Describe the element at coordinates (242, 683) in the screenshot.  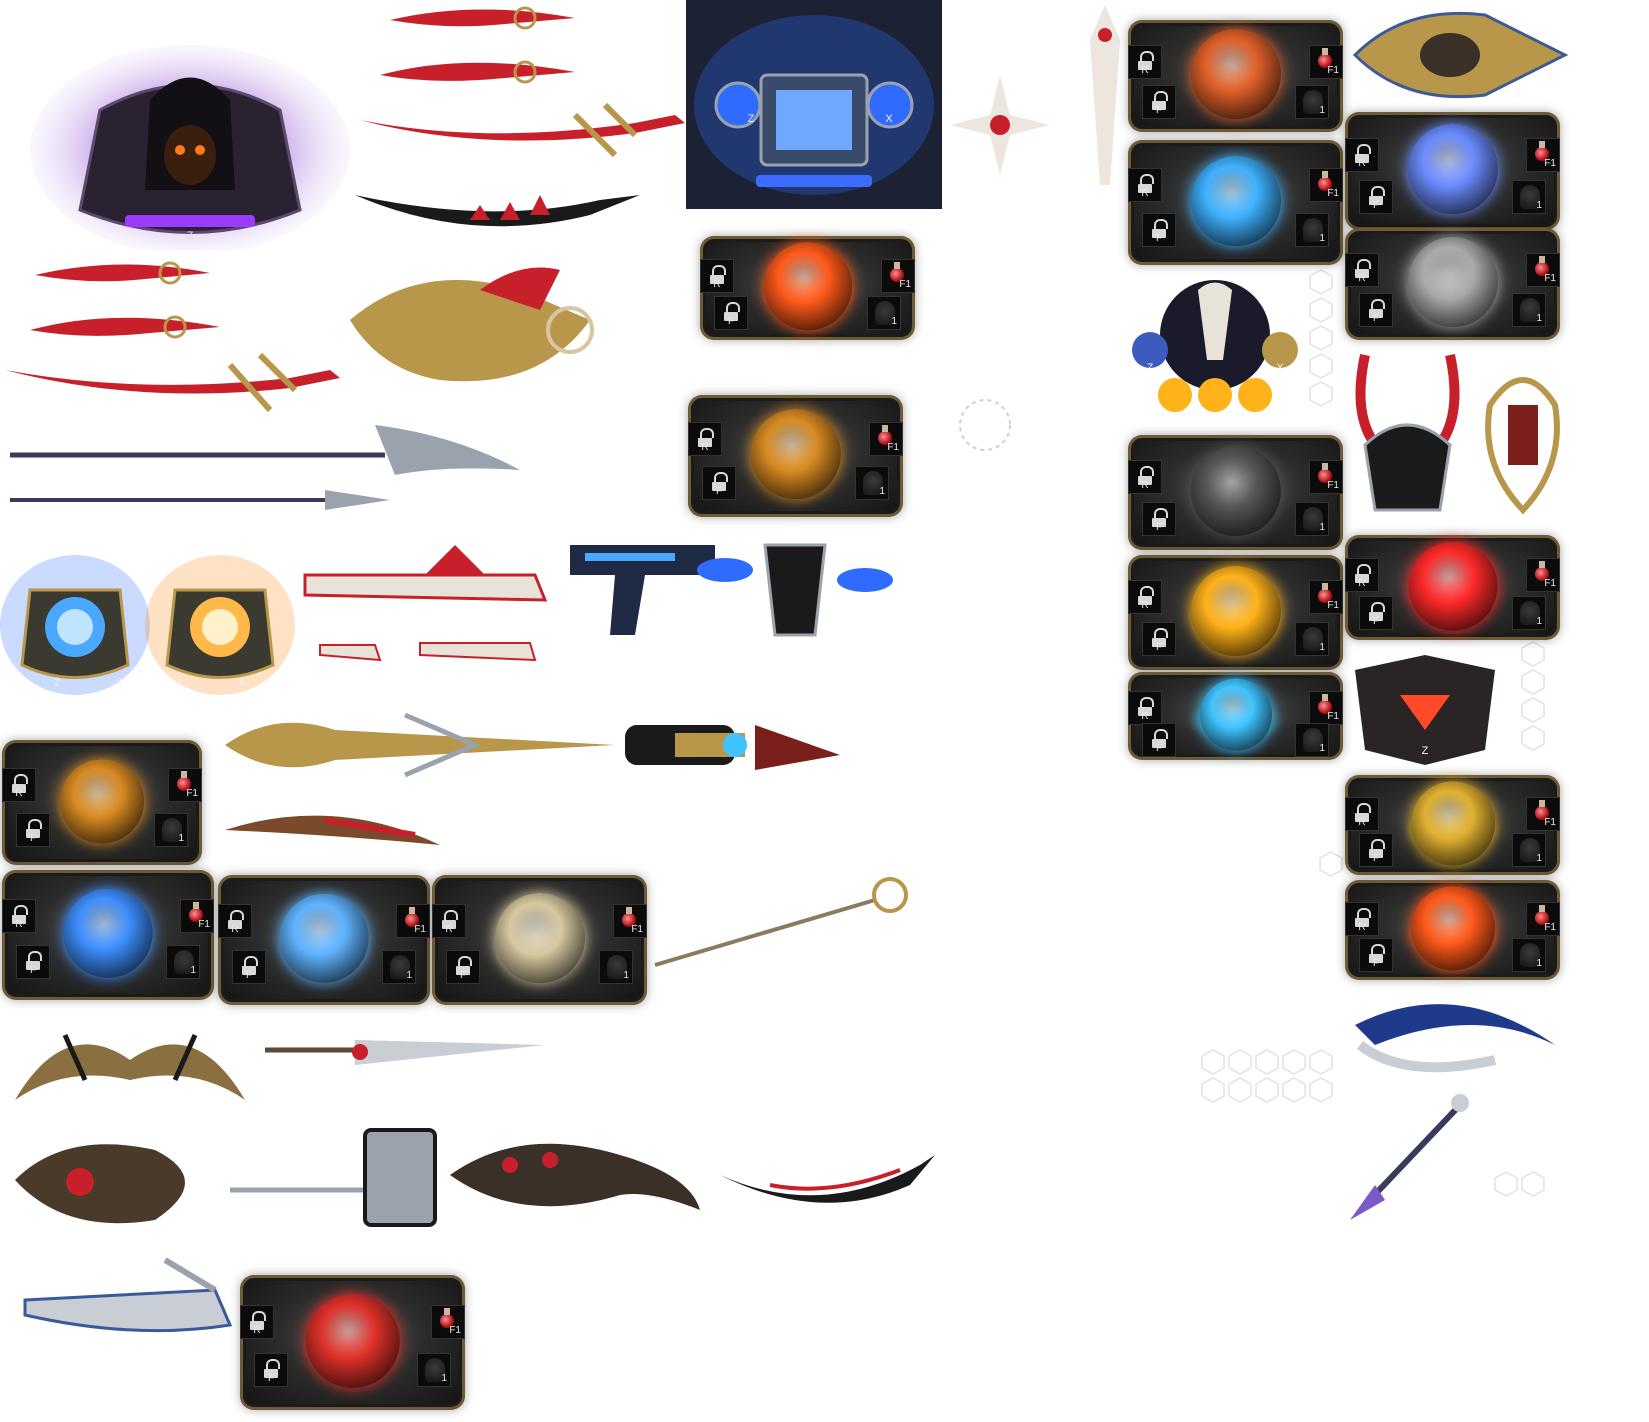
I see `x-key-label: X` at that location.